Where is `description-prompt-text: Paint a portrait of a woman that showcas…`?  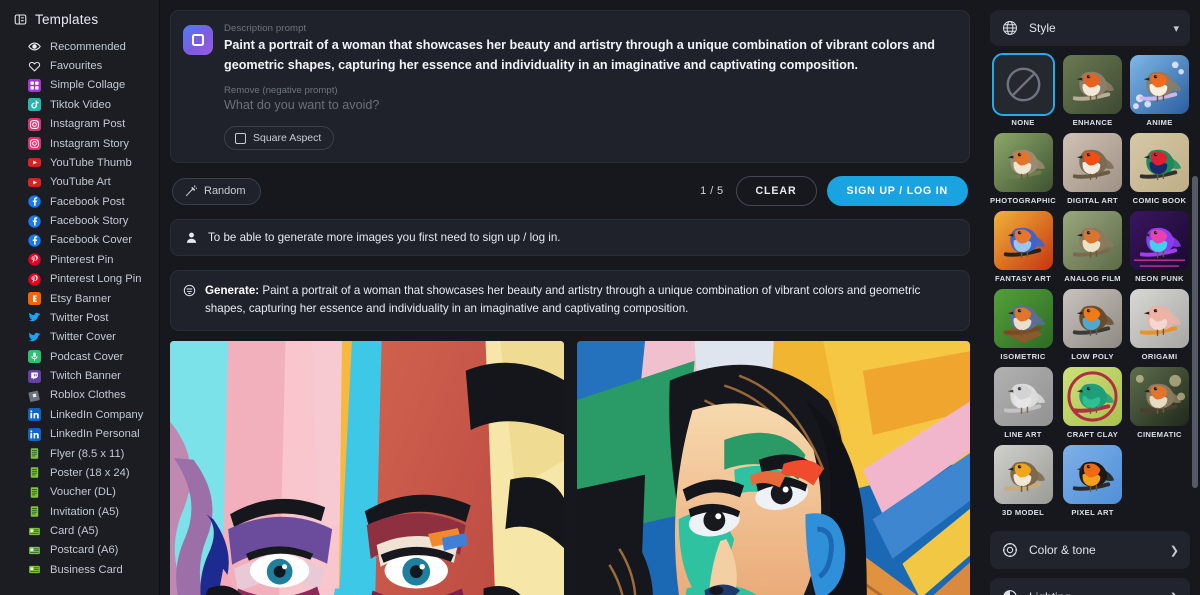
description-prompt-text: Paint a portrait of a woman that showcas… is located at coordinates (589, 55).